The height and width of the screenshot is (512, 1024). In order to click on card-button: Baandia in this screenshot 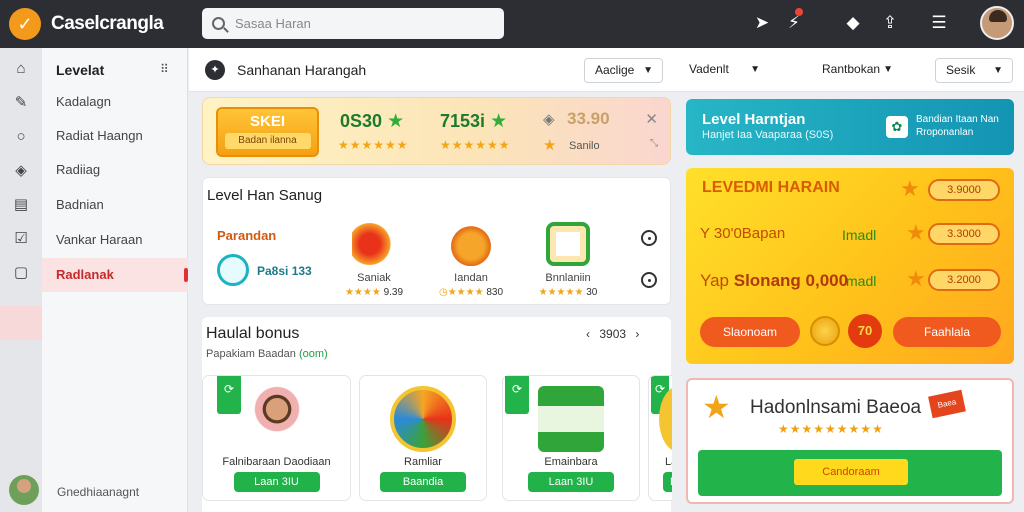, I will do `click(423, 482)`.